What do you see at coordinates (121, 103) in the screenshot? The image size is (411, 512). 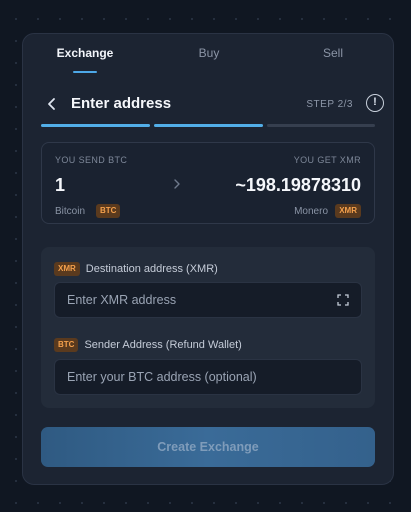 I see `page-title: Enter address` at bounding box center [121, 103].